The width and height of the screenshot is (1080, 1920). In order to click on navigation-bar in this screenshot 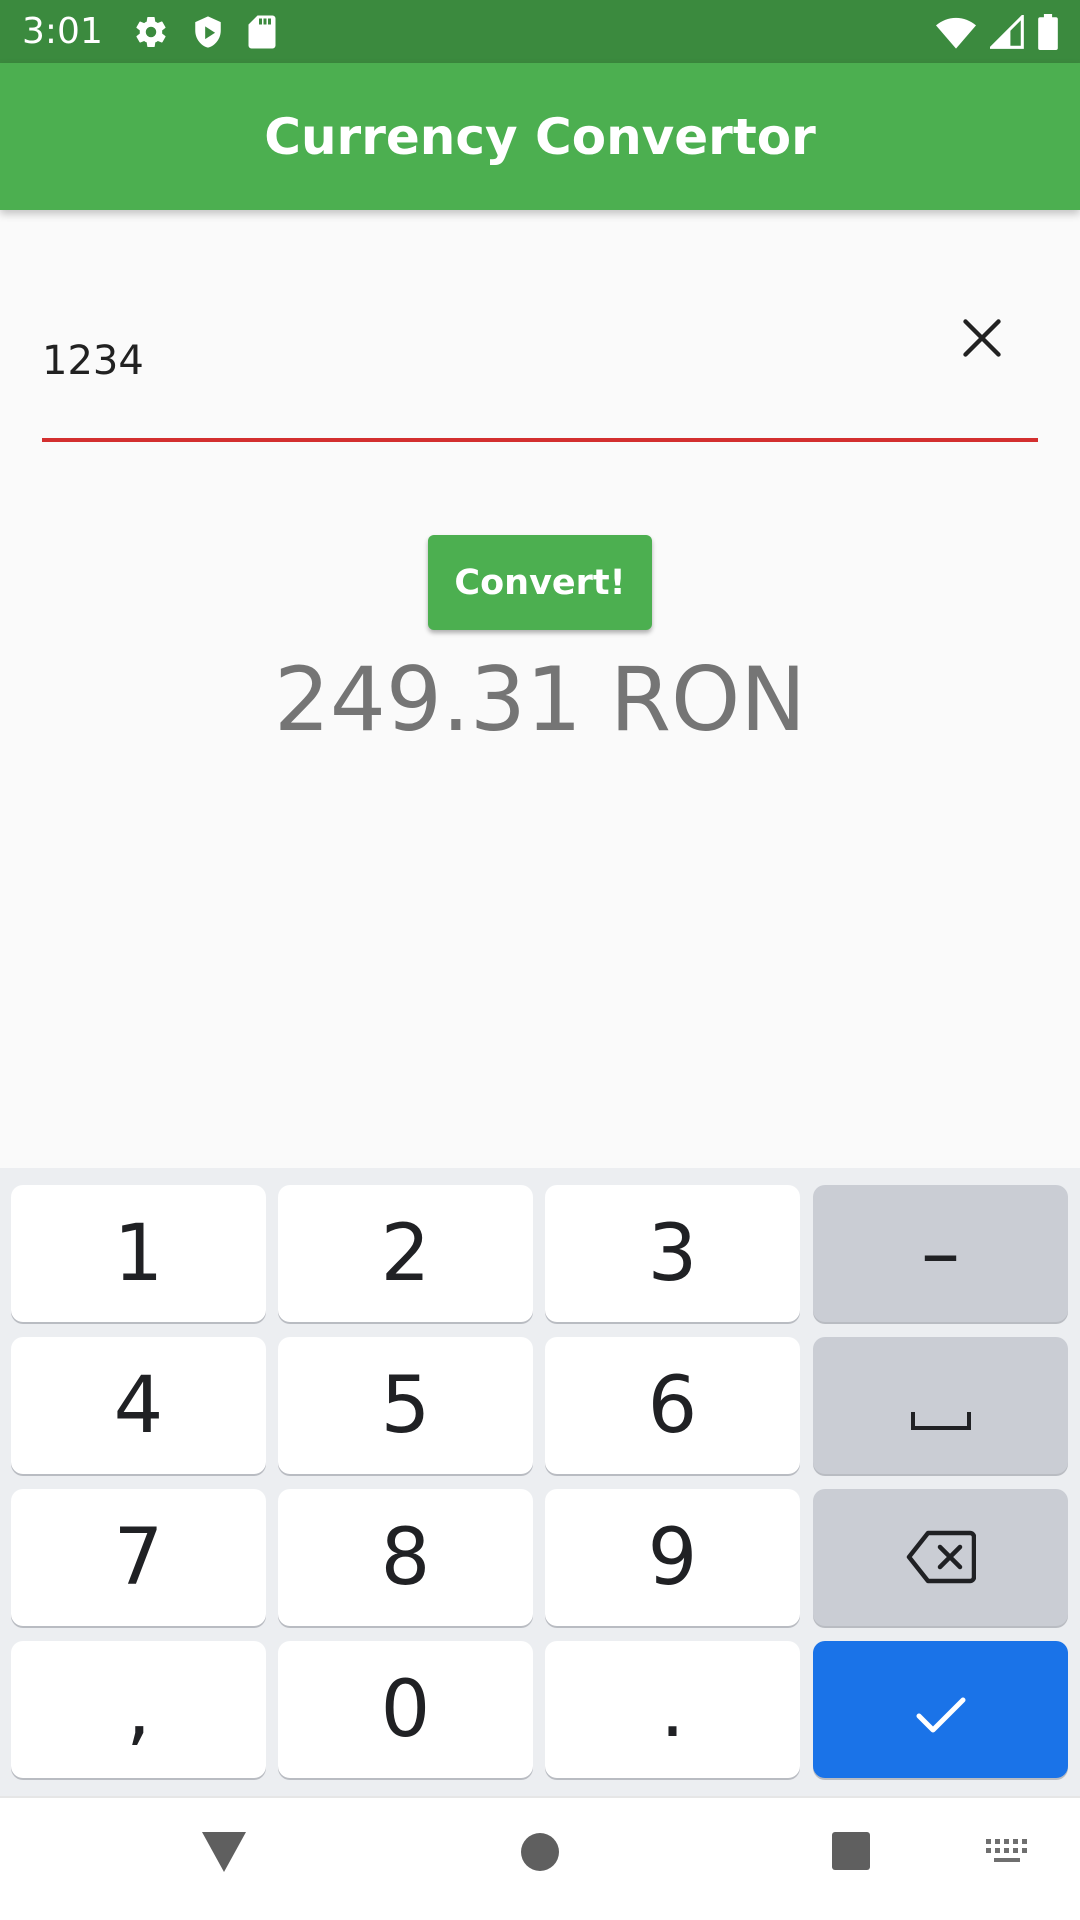, I will do `click(540, 1858)`.